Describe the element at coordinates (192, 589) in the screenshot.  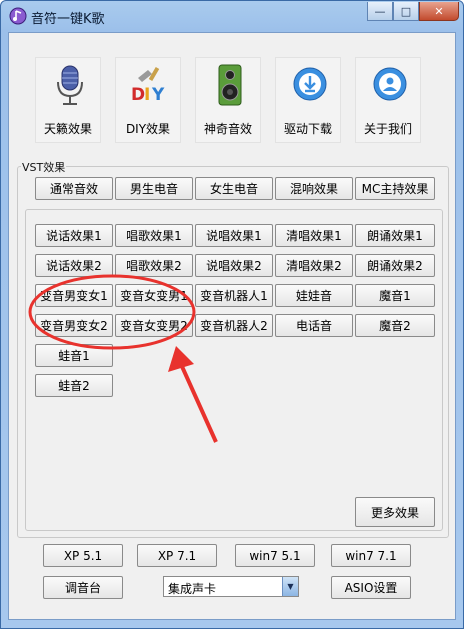
I see `soundcard-selected-value: 集成声卡` at that location.